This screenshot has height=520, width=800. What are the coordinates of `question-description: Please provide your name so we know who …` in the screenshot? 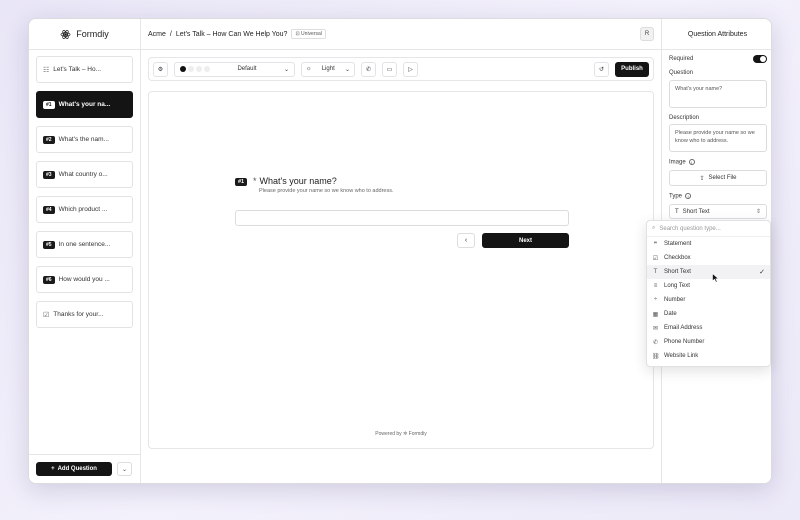 It's located at (326, 191).